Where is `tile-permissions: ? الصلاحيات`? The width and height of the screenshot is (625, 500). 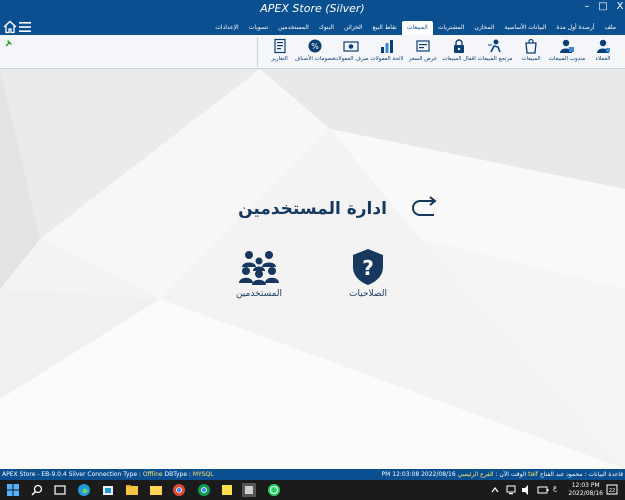 tile-permissions: ? الصلاحيات is located at coordinates (368, 273).